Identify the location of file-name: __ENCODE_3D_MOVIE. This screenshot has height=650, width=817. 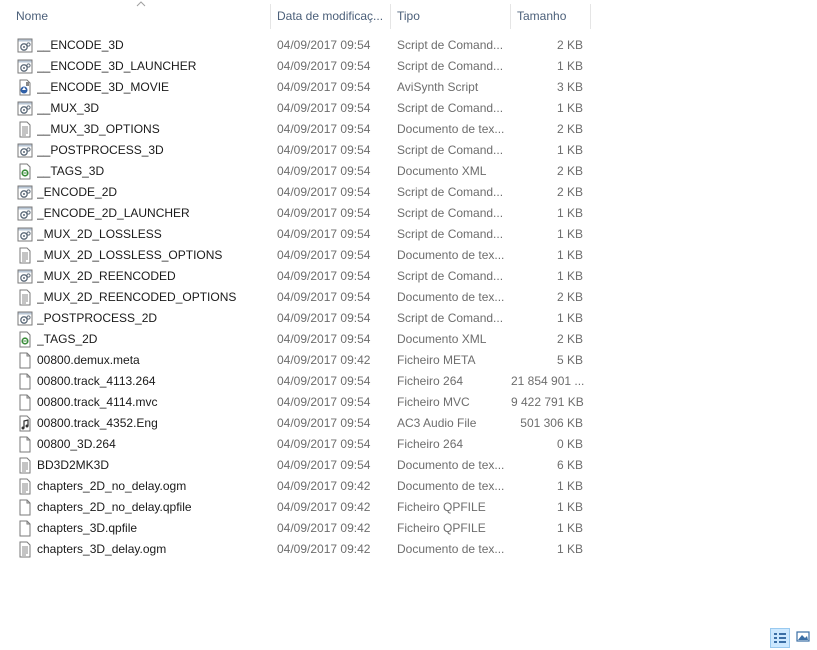
(103, 87).